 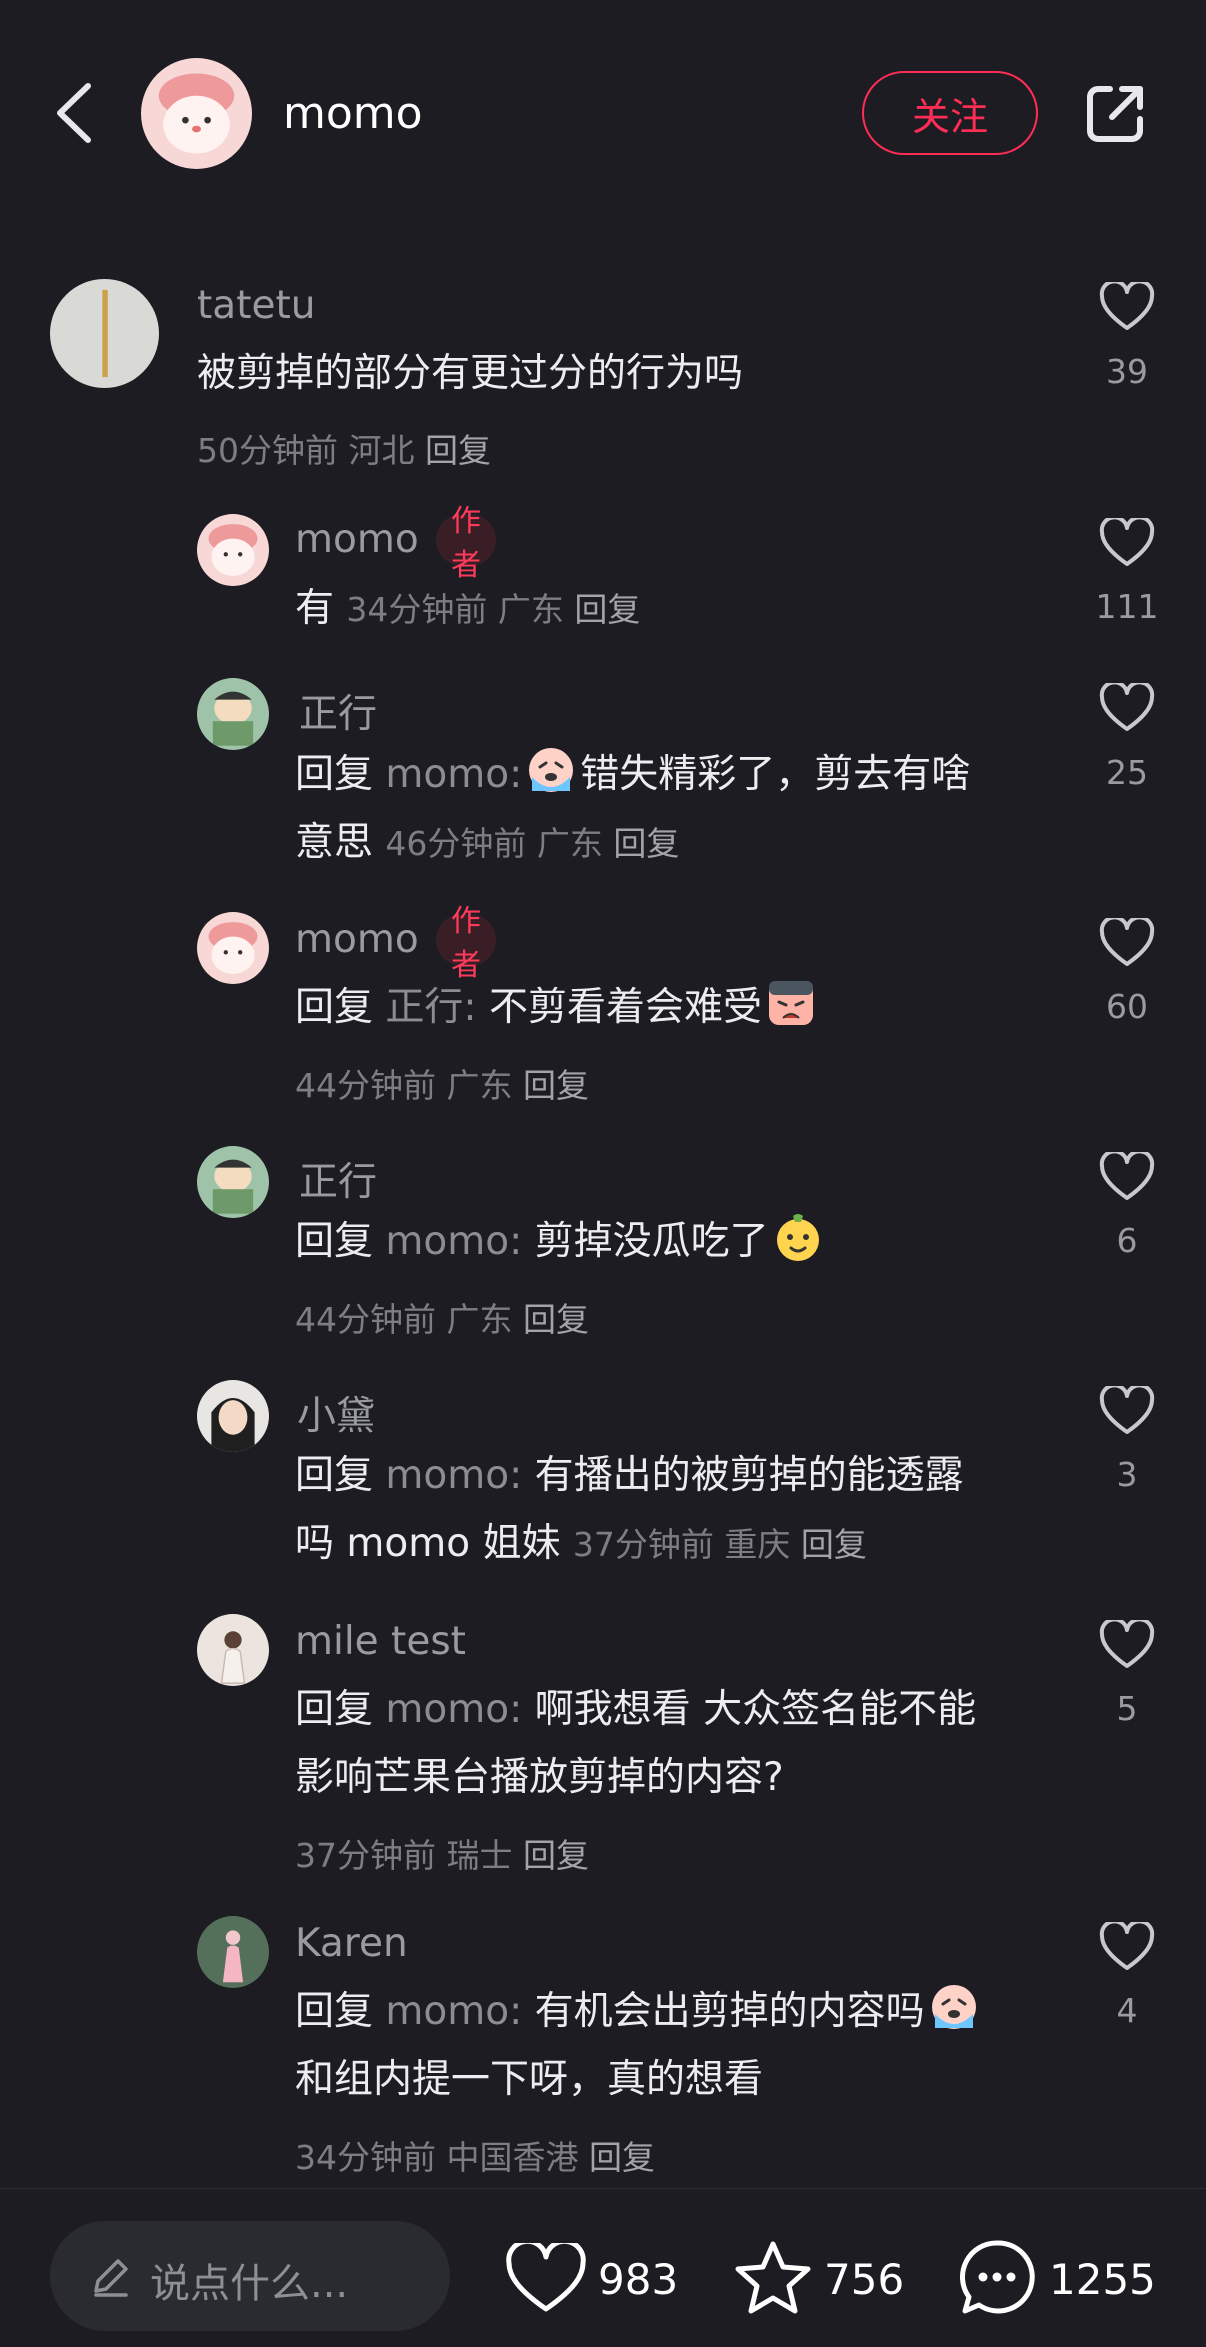 I want to click on commenter-name: Karen, so click(x=351, y=1943).